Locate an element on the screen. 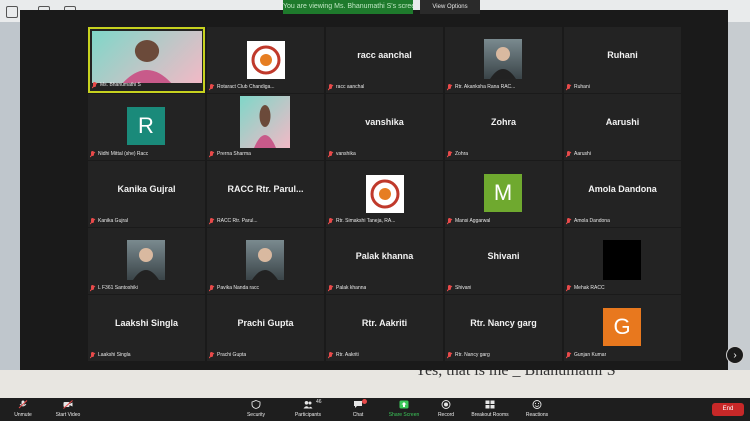  participant-tile: Zohra Zohra is located at coordinates (503, 127).